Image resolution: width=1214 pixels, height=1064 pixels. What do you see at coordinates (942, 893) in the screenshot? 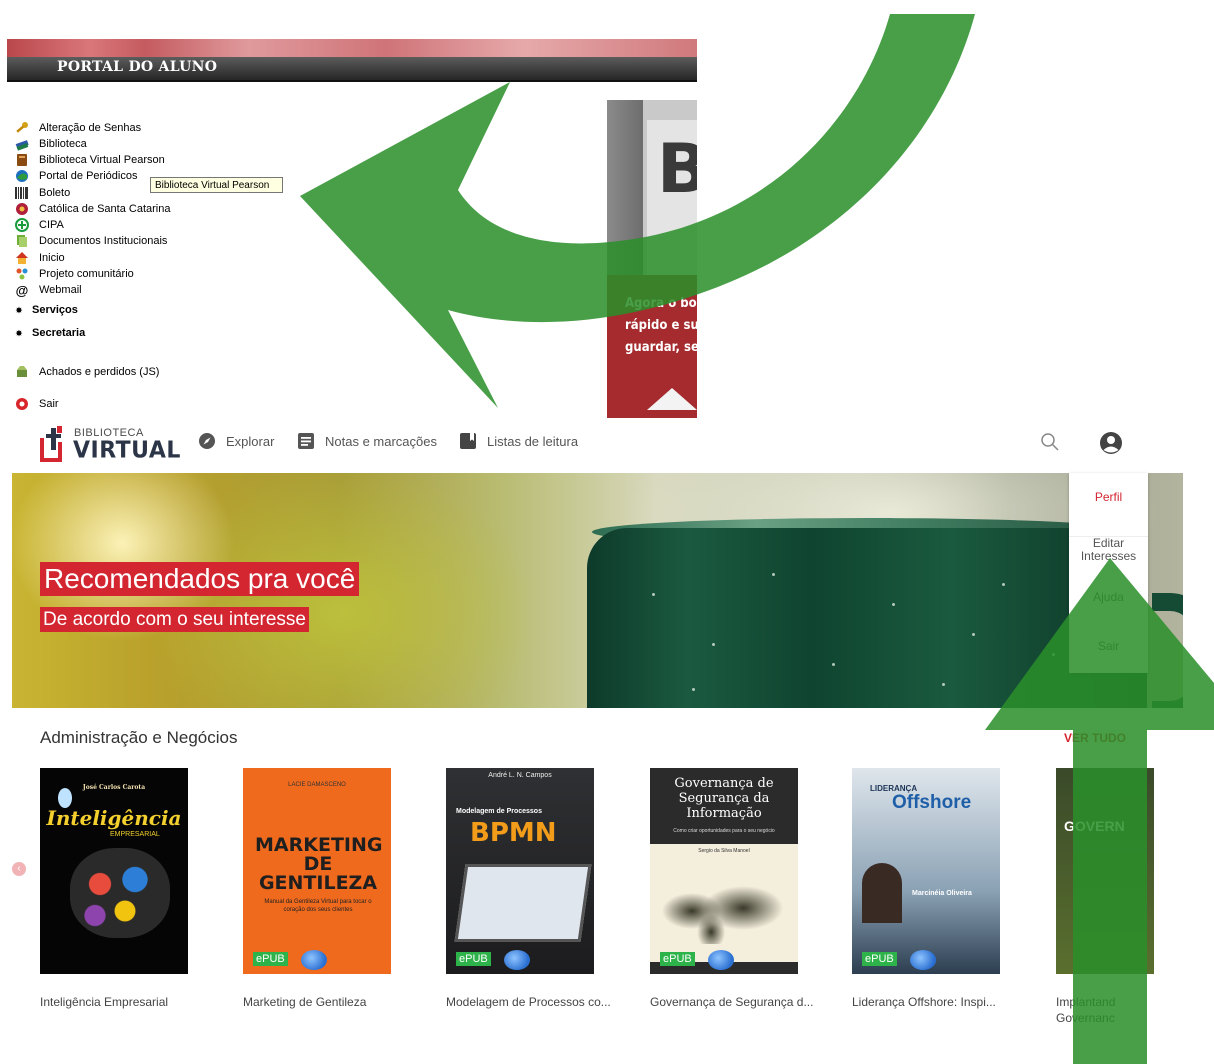
I see `cover-author: Marcinéia Oliveira` at bounding box center [942, 893].